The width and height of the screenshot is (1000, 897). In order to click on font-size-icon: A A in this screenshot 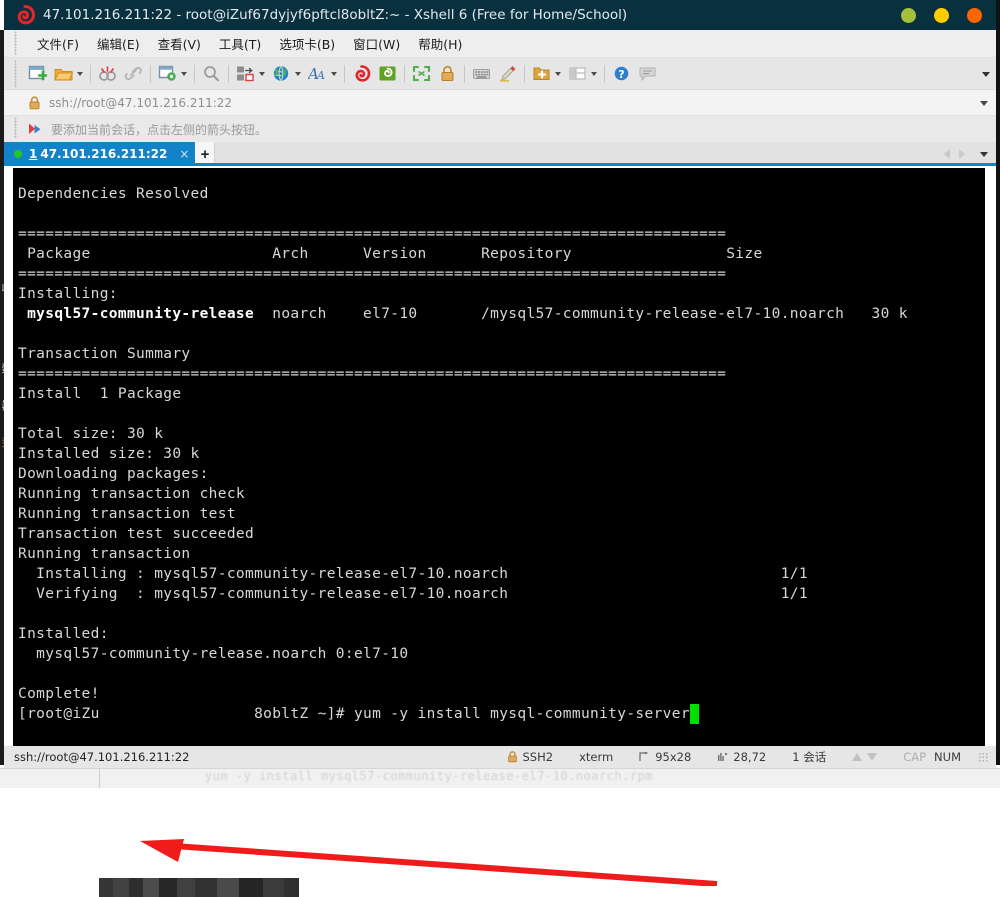, I will do `click(317, 73)`.